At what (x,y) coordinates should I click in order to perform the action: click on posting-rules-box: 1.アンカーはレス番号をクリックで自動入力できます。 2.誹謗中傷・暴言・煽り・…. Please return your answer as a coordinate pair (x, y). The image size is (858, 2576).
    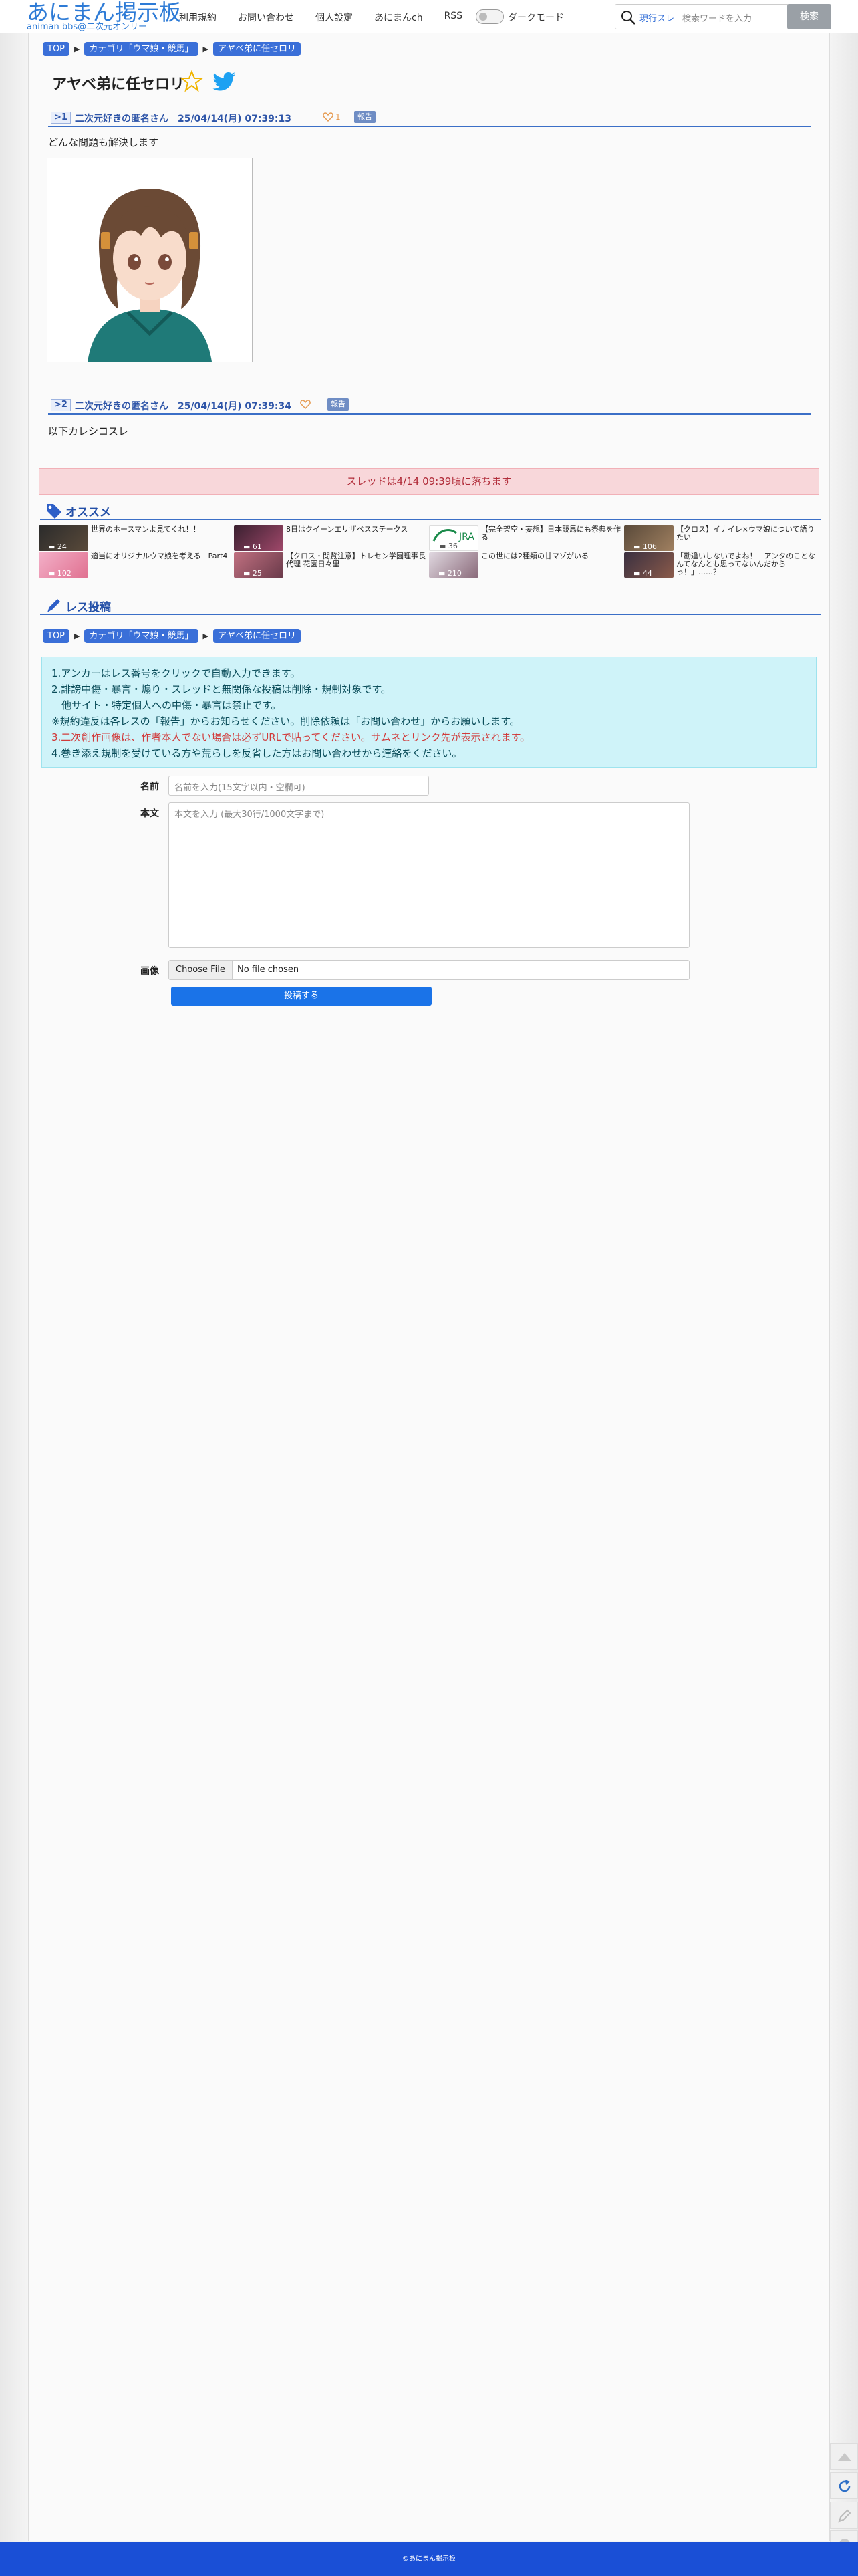
    Looking at the image, I should click on (429, 712).